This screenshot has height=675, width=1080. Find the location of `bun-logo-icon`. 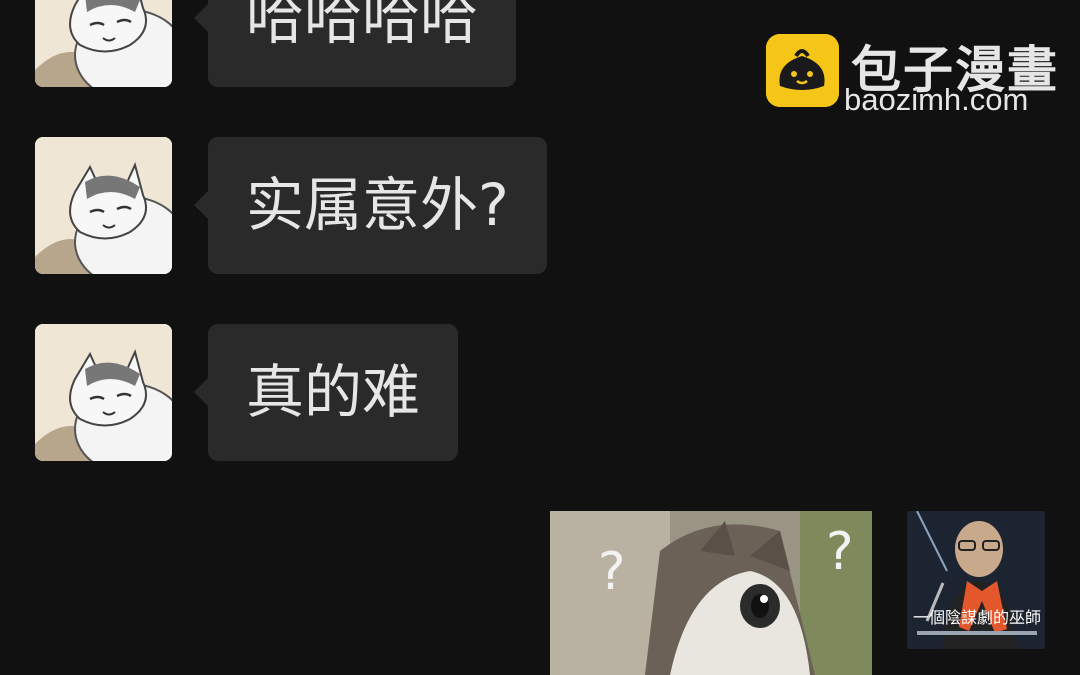

bun-logo-icon is located at coordinates (802, 70).